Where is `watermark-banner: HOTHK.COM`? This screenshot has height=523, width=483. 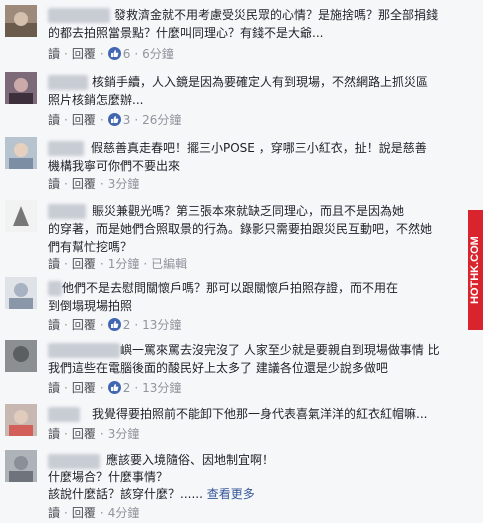
watermark-banner: HOTHK.COM is located at coordinates (475, 270).